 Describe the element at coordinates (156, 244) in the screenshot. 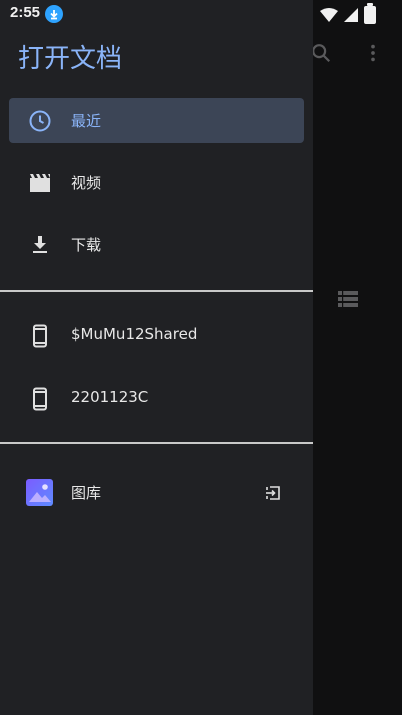

I see `nav-item-downloads: 下载` at that location.